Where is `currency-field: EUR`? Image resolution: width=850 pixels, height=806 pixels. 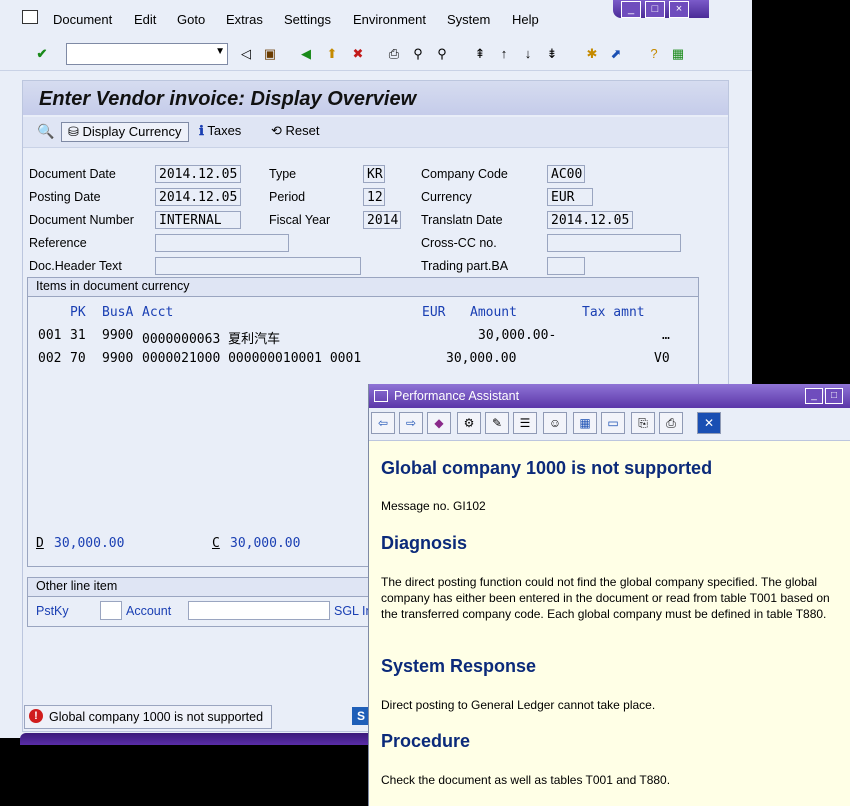
currency-field: EUR is located at coordinates (570, 197).